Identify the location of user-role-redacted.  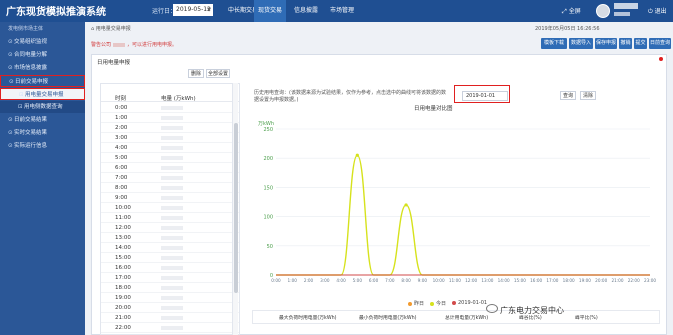
(622, 14).